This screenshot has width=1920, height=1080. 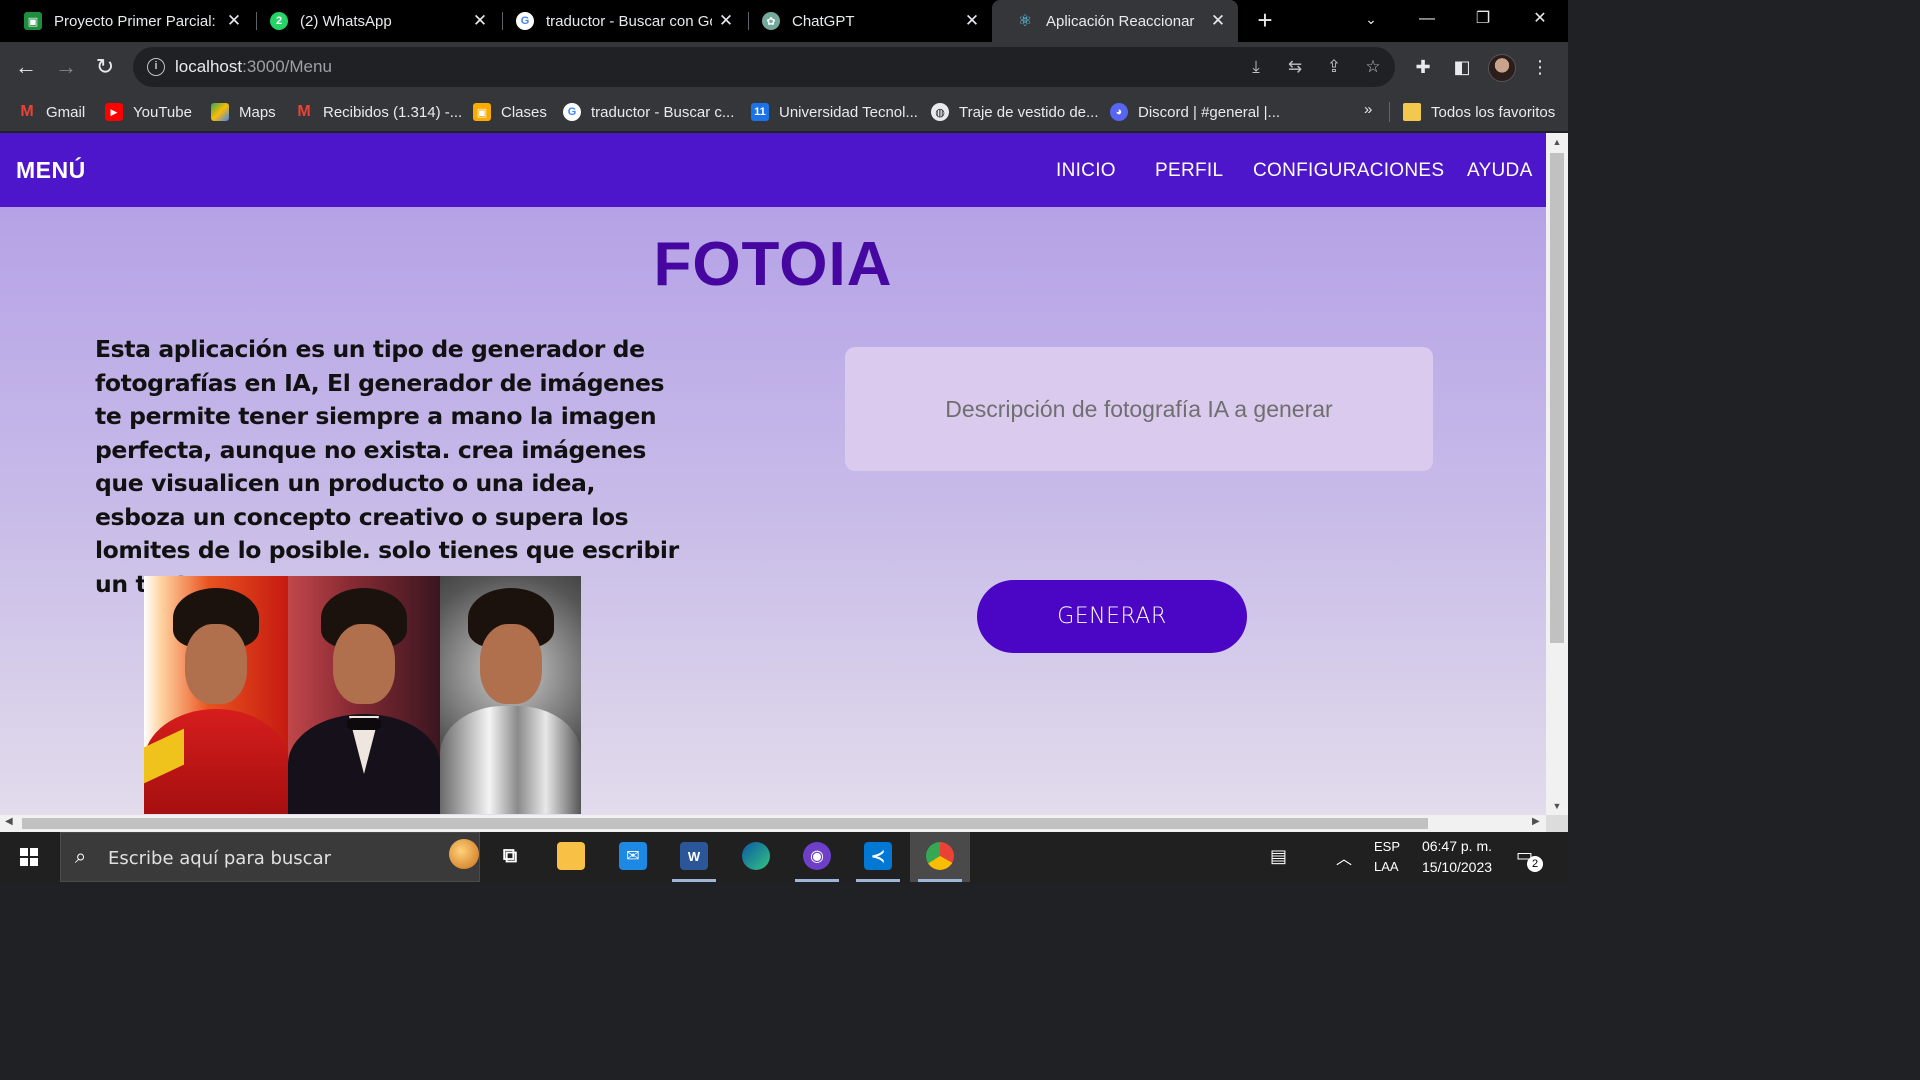 What do you see at coordinates (1502, 68) in the screenshot?
I see `avatar` at bounding box center [1502, 68].